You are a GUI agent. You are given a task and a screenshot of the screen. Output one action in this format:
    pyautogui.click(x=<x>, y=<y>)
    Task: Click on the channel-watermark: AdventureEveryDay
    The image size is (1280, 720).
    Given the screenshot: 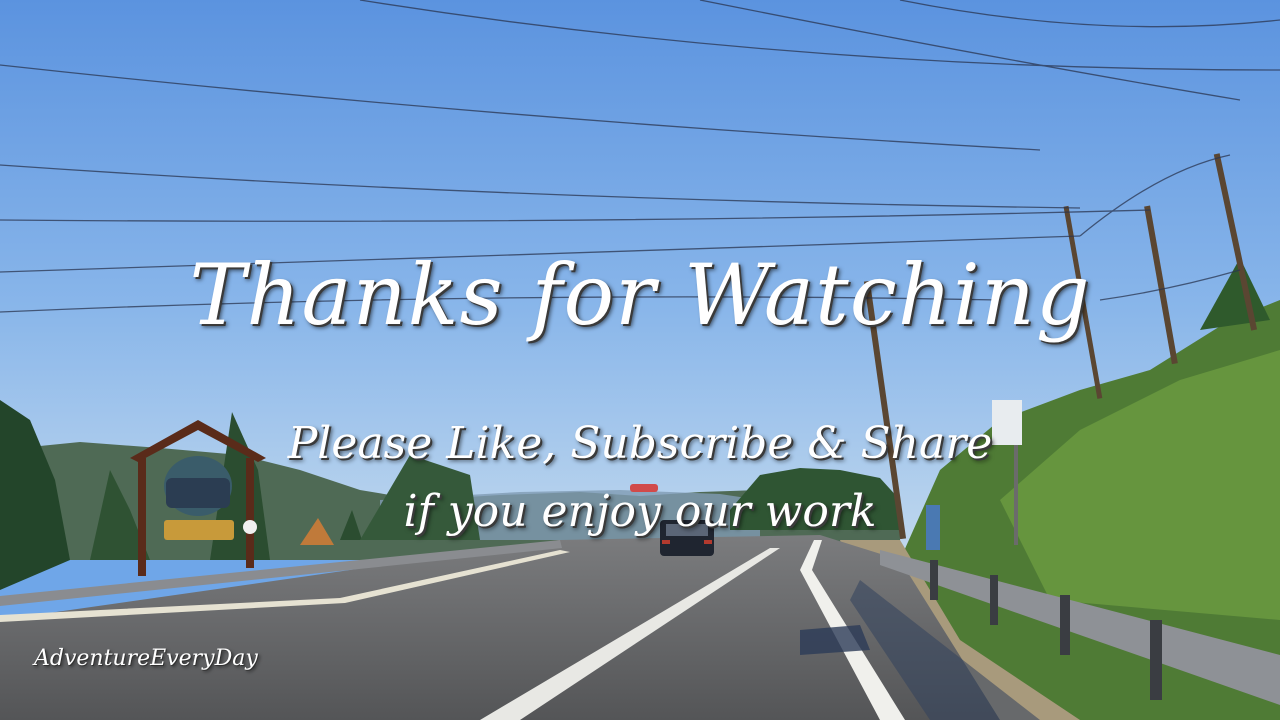 What is the action you would take?
    pyautogui.click(x=146, y=658)
    